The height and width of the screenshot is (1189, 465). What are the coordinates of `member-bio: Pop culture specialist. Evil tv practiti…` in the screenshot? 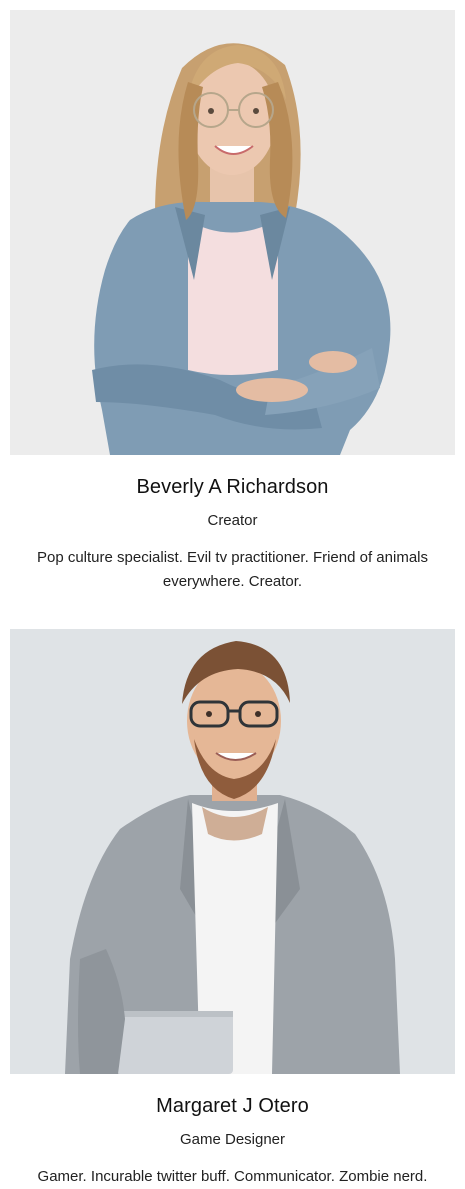 It's located at (232, 569).